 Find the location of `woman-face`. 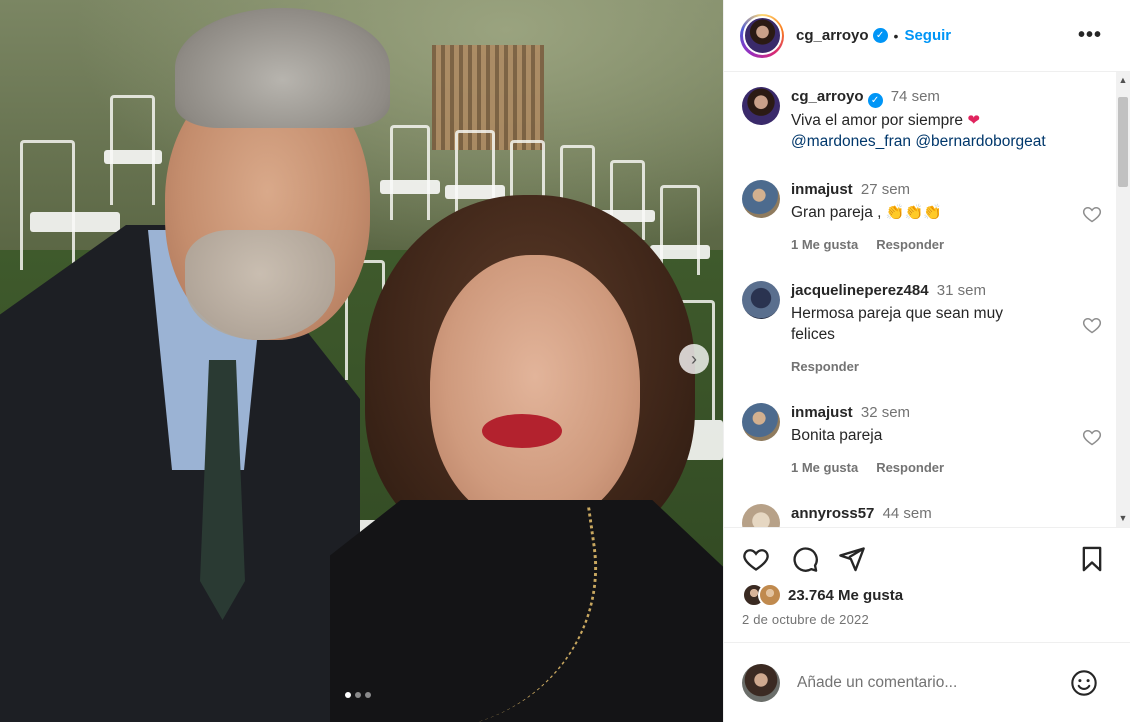

woman-face is located at coordinates (535, 390).